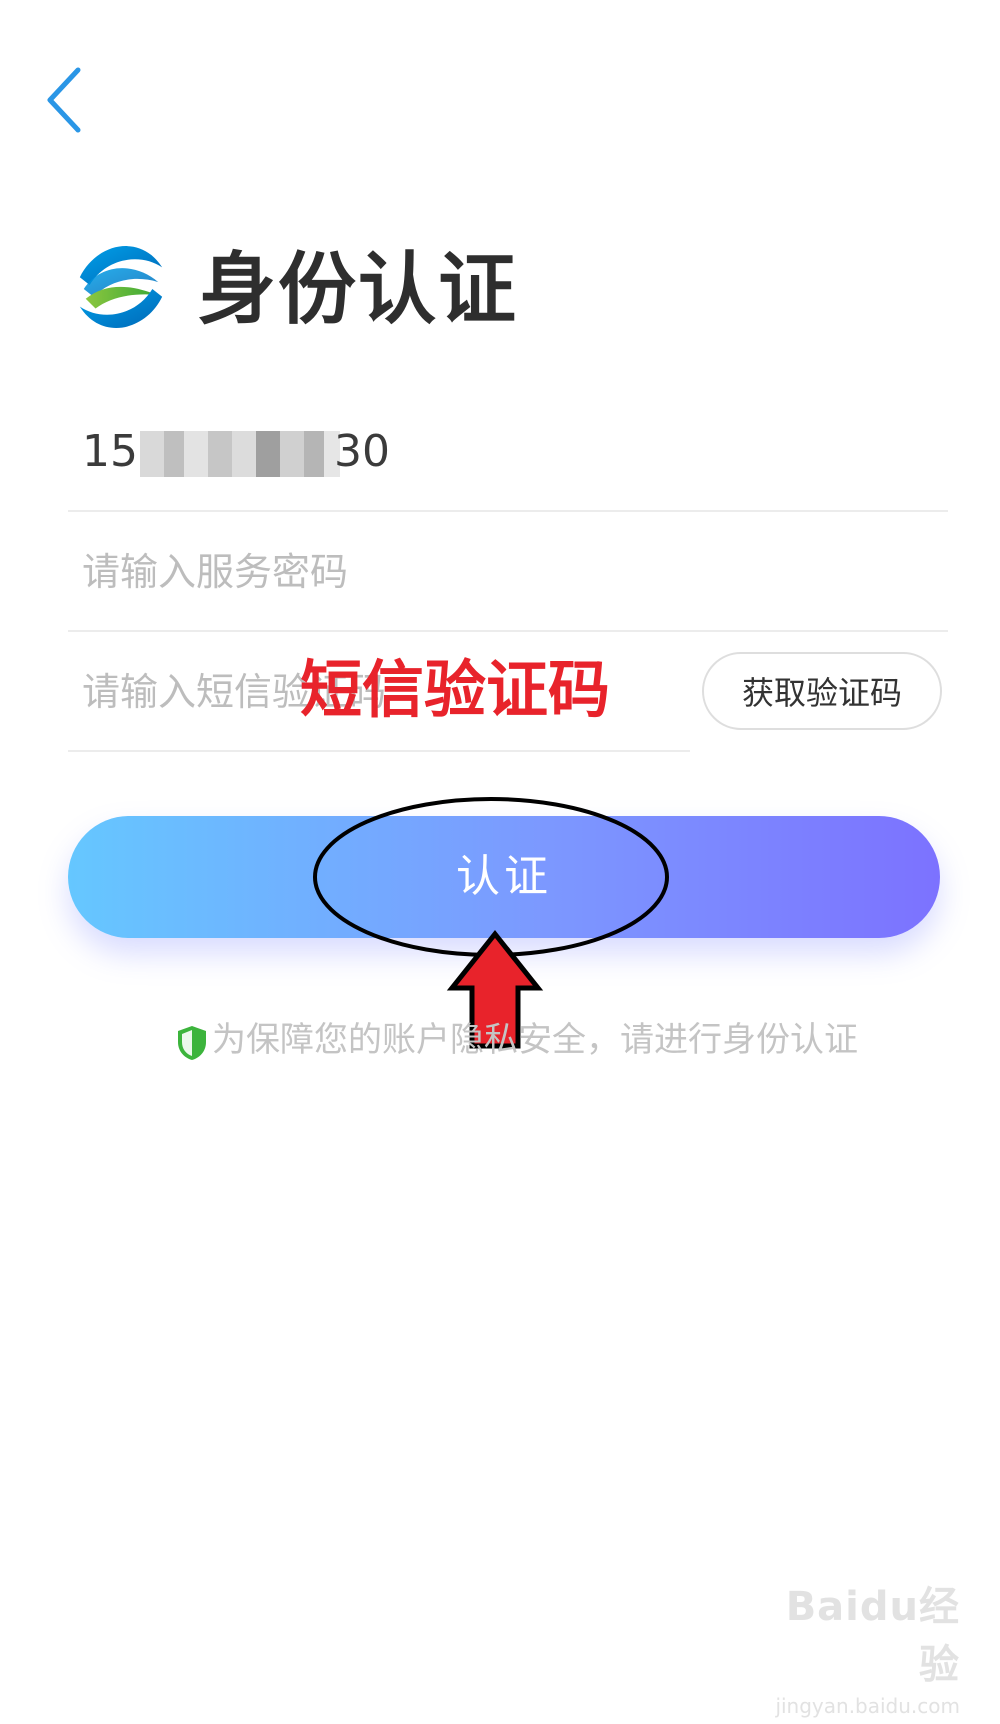 The height and width of the screenshot is (1724, 1000). What do you see at coordinates (504, 877) in the screenshot?
I see `submit-button: 认证` at bounding box center [504, 877].